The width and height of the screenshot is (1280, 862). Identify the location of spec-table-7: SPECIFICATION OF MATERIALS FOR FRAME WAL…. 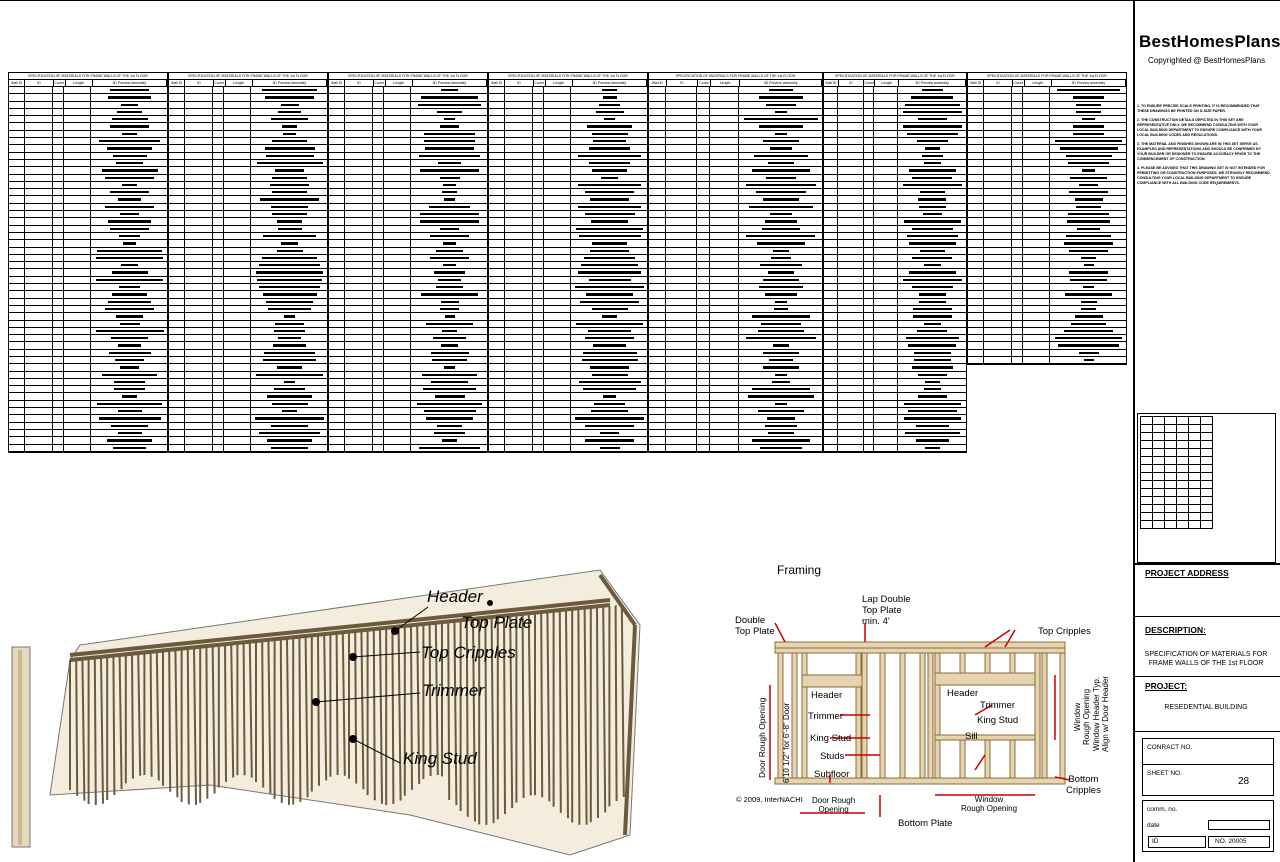
(1047, 219).